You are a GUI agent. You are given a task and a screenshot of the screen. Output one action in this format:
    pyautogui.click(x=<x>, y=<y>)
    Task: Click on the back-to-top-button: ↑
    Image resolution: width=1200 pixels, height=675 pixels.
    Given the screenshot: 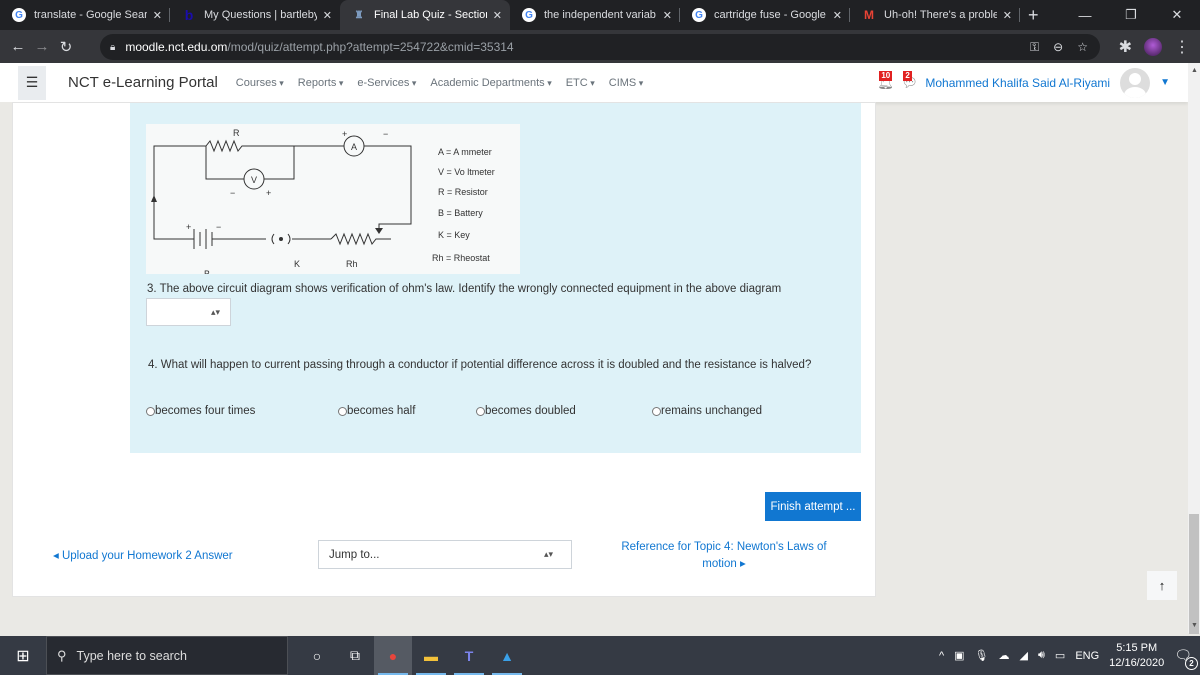 What is the action you would take?
    pyautogui.click(x=1162, y=585)
    